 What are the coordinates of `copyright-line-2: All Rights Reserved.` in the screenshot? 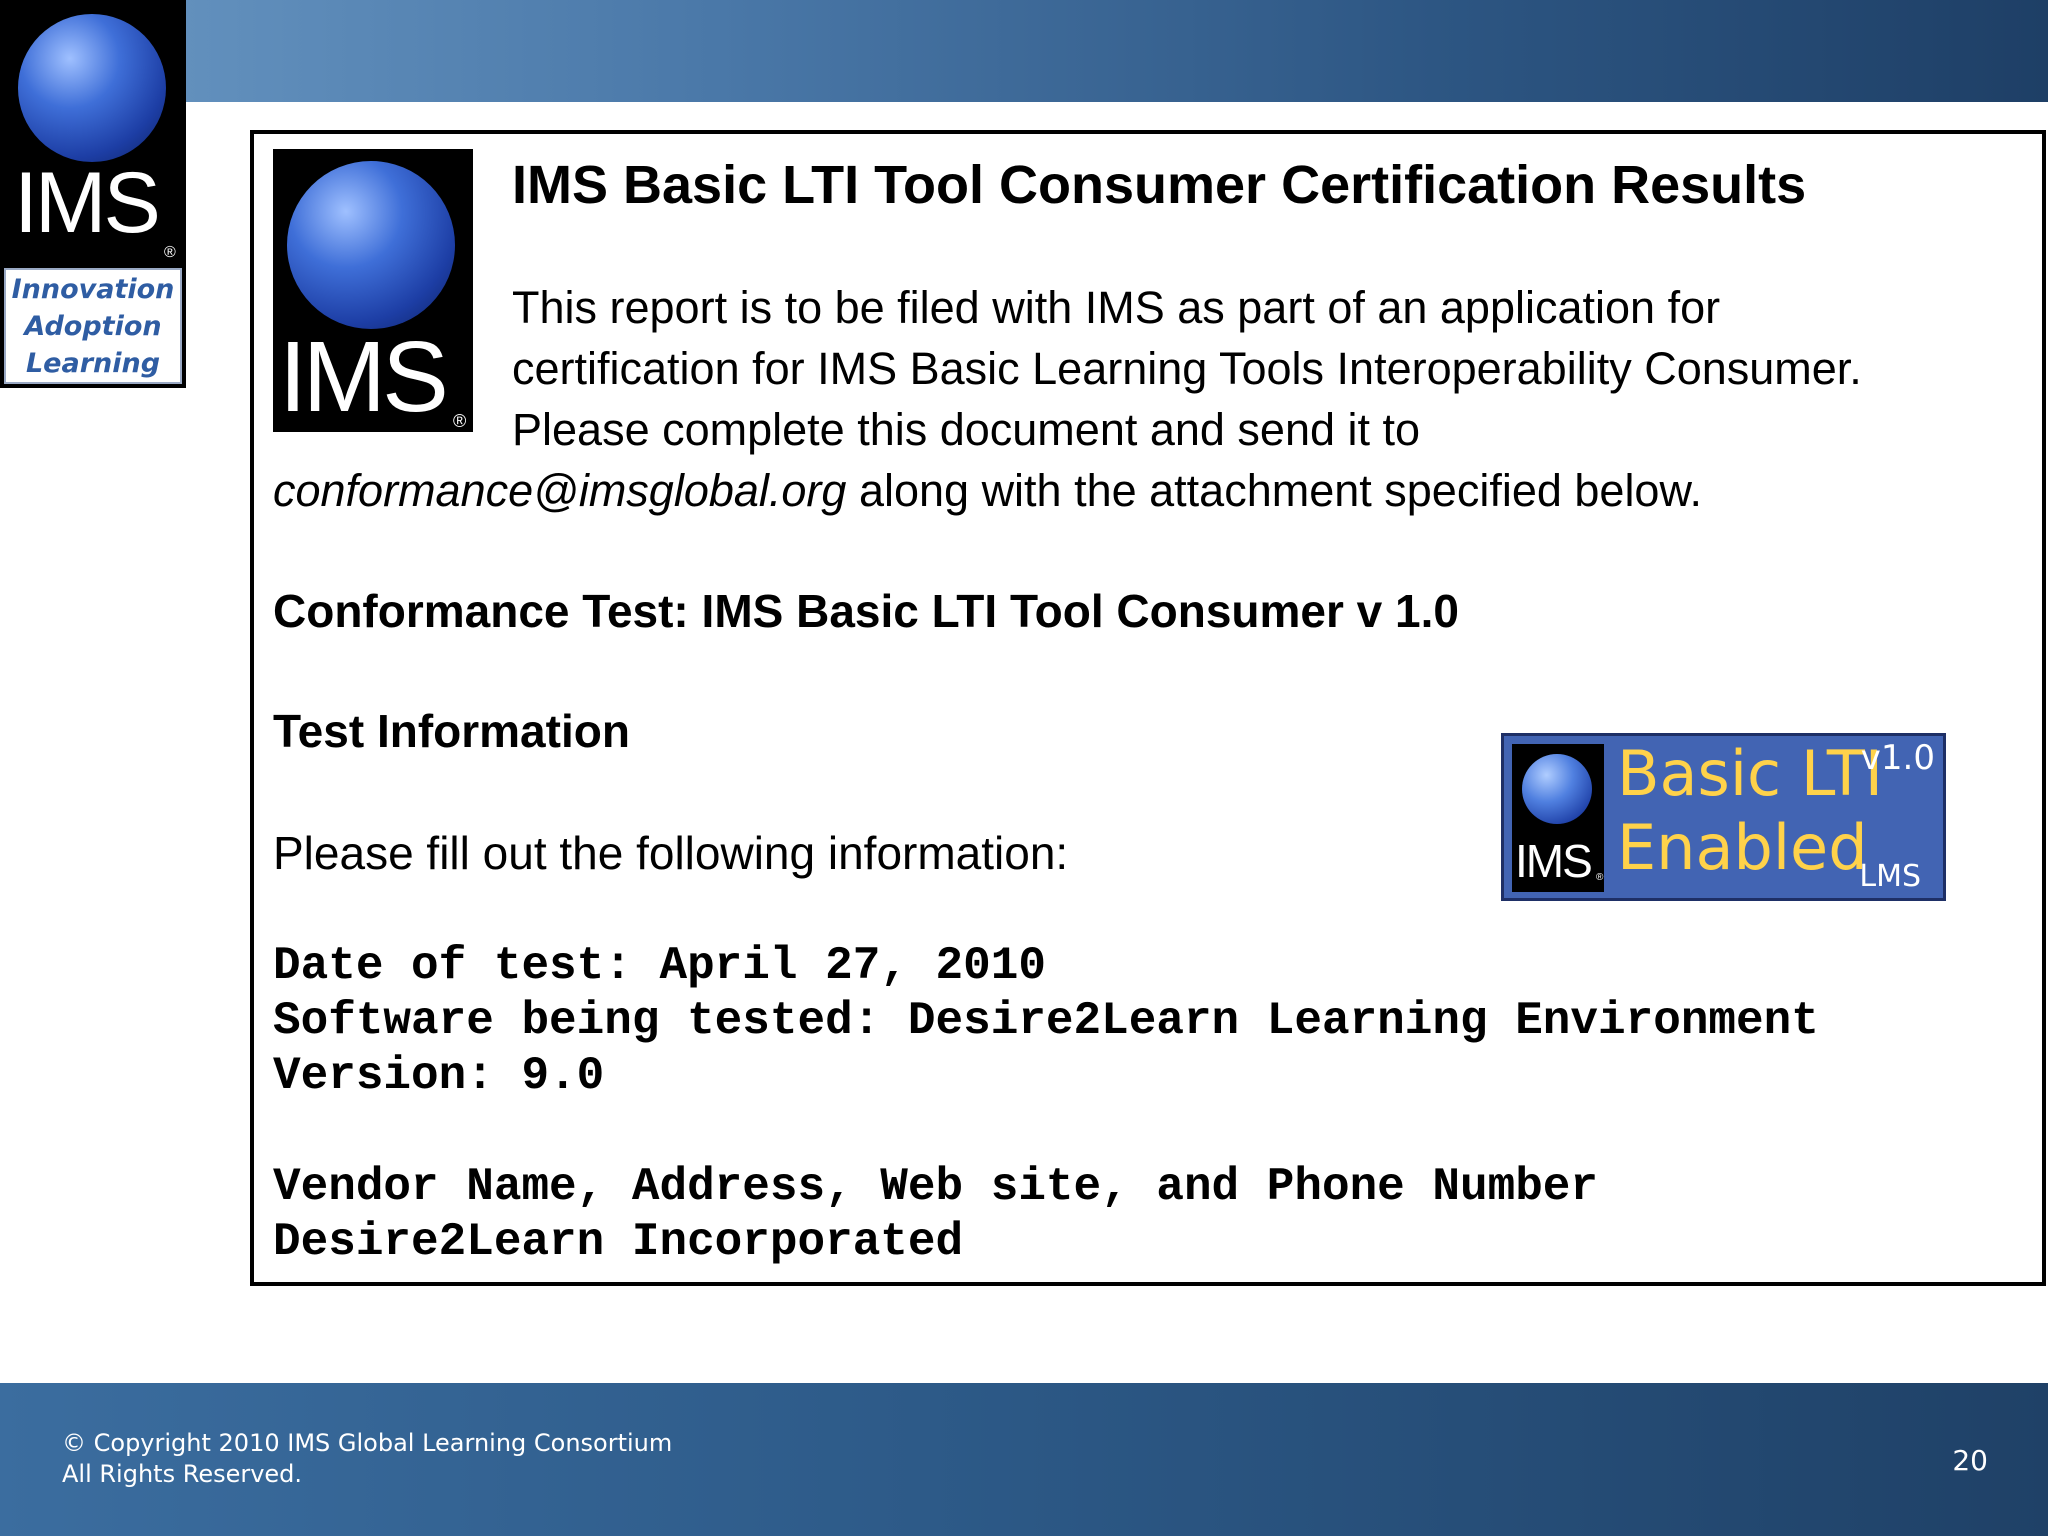 It's located at (182, 1474).